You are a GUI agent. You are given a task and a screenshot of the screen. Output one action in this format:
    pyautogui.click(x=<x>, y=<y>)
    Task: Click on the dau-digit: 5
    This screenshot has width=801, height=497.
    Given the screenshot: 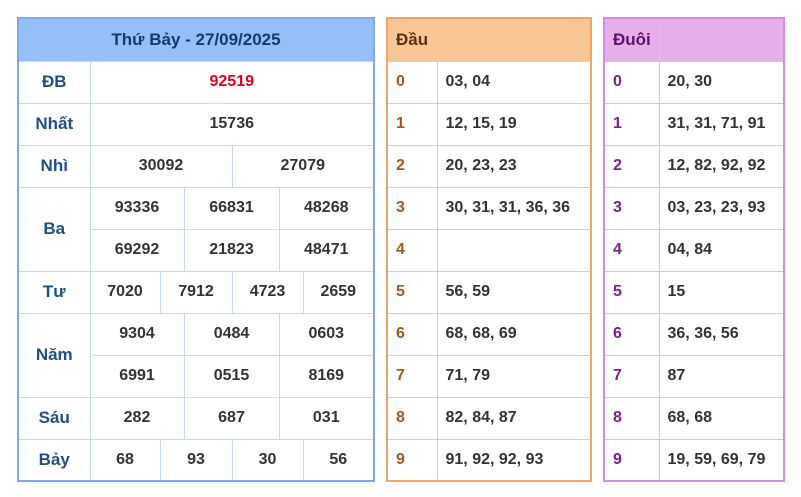 What is the action you would take?
    pyautogui.click(x=412, y=292)
    